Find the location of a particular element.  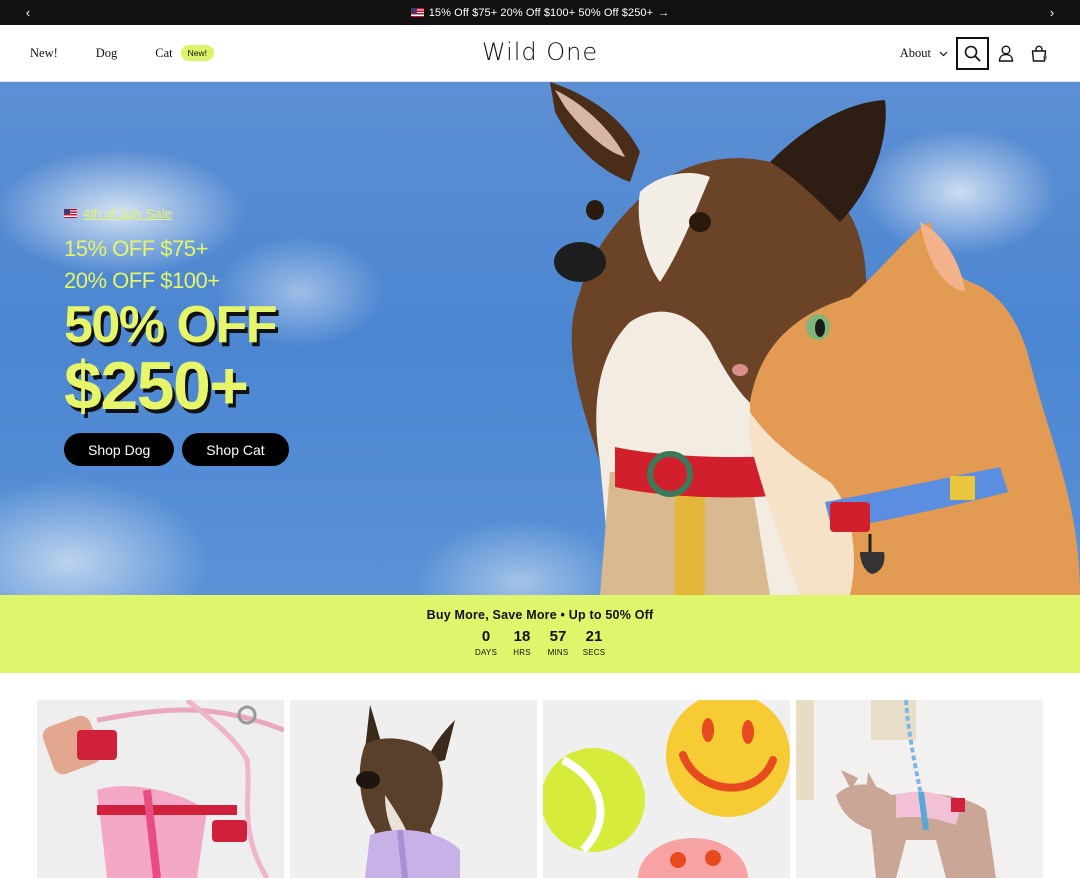

arrow-right-icon: → is located at coordinates (664, 12).